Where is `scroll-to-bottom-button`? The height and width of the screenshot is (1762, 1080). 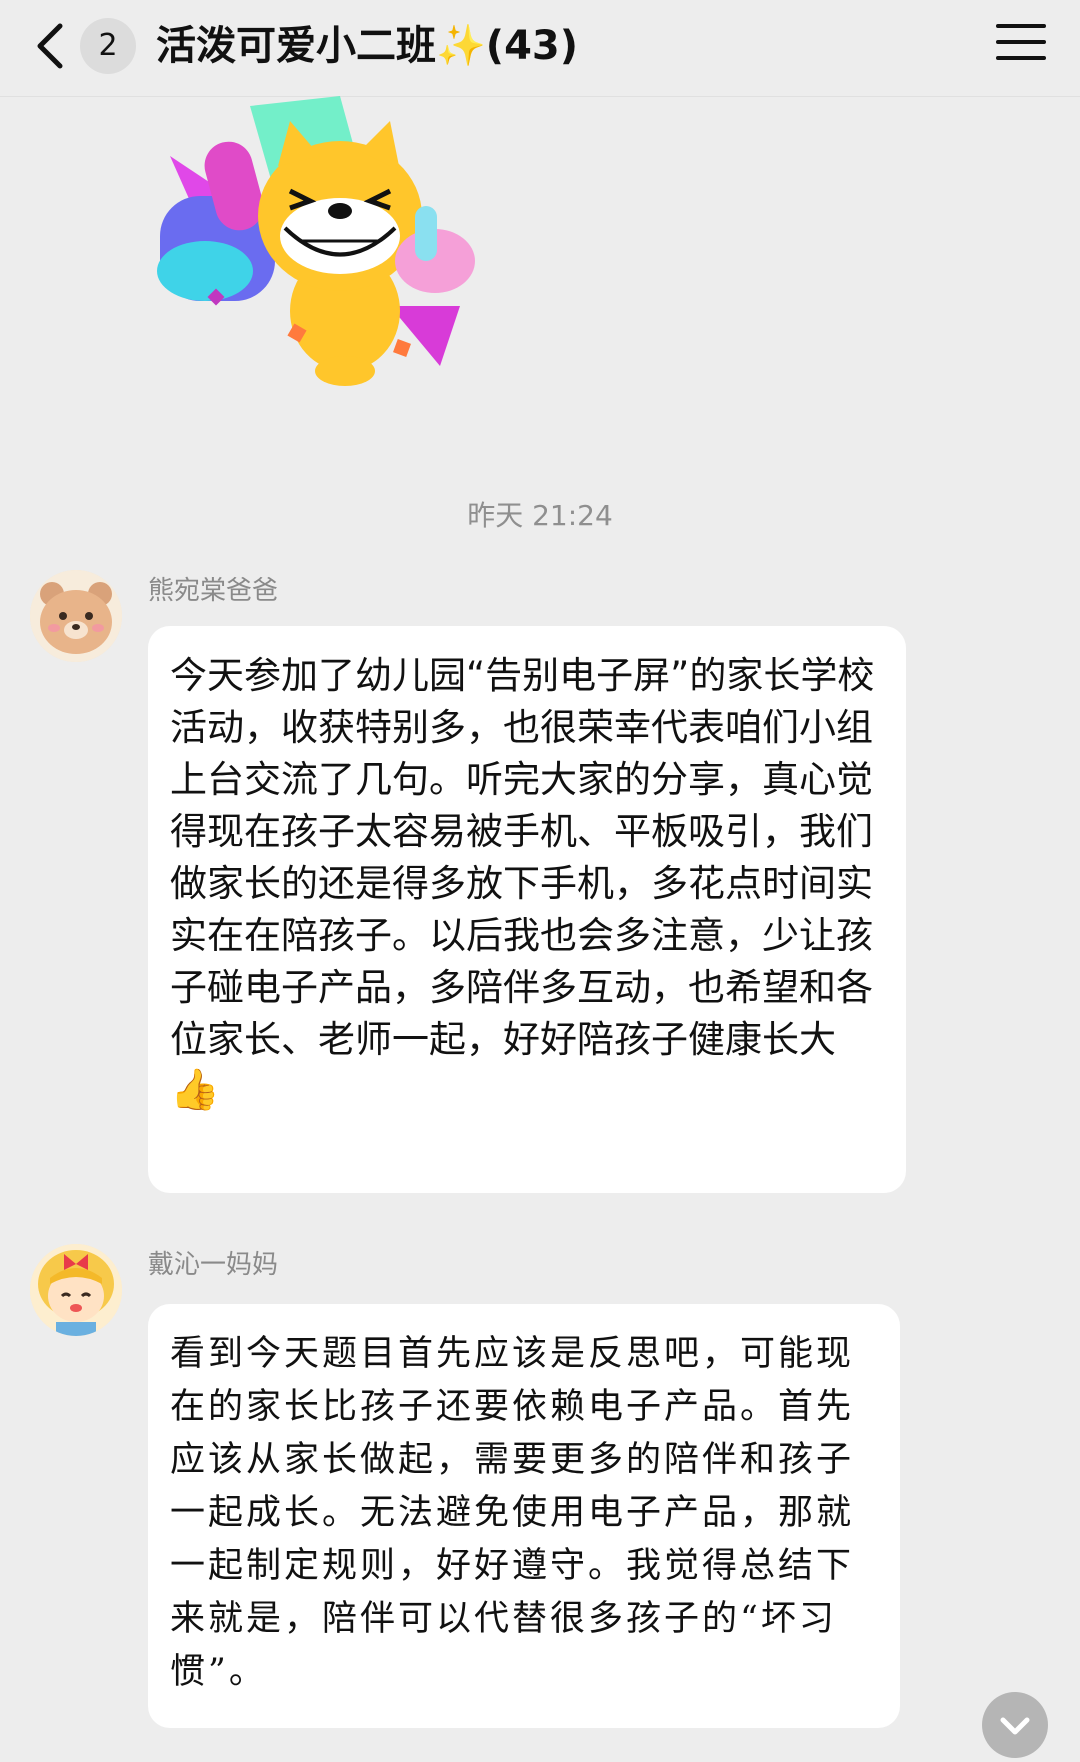 scroll-to-bottom-button is located at coordinates (1015, 1725).